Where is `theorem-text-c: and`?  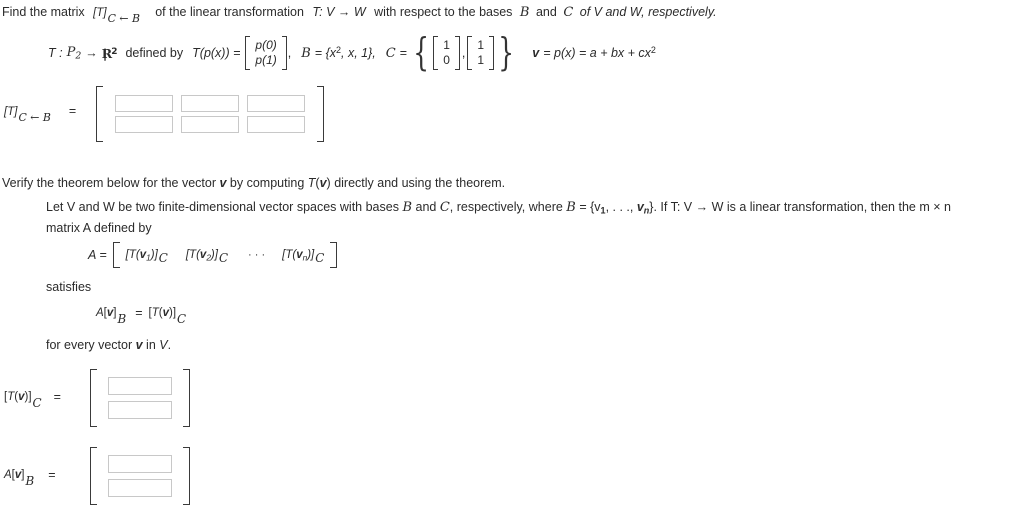 theorem-text-c: and is located at coordinates (426, 207).